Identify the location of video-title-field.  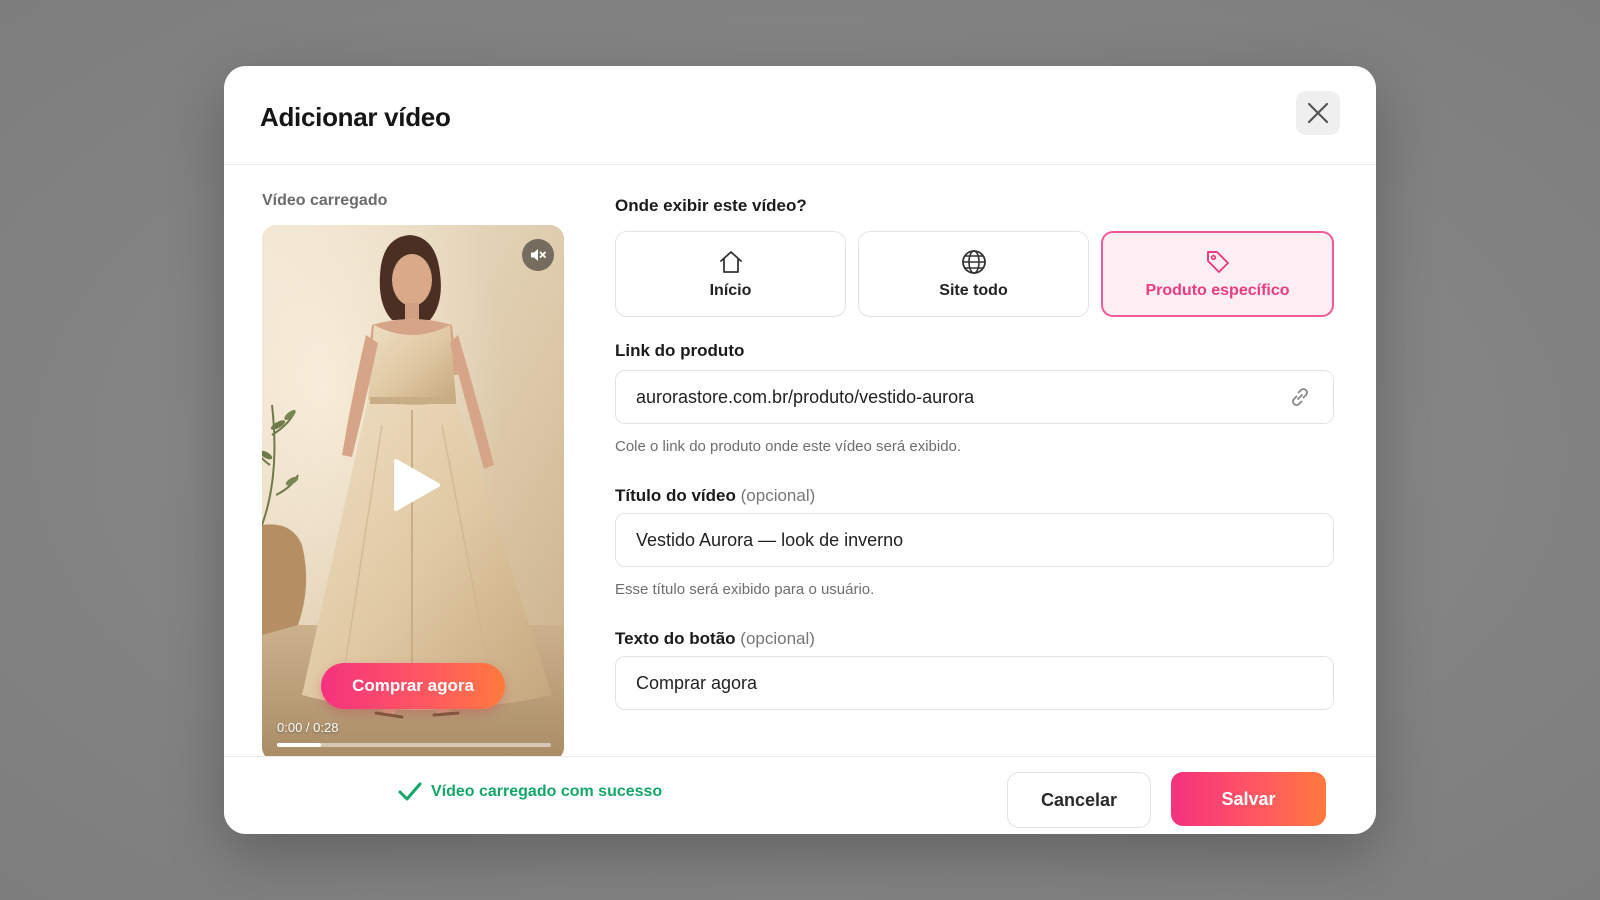
(974, 540).